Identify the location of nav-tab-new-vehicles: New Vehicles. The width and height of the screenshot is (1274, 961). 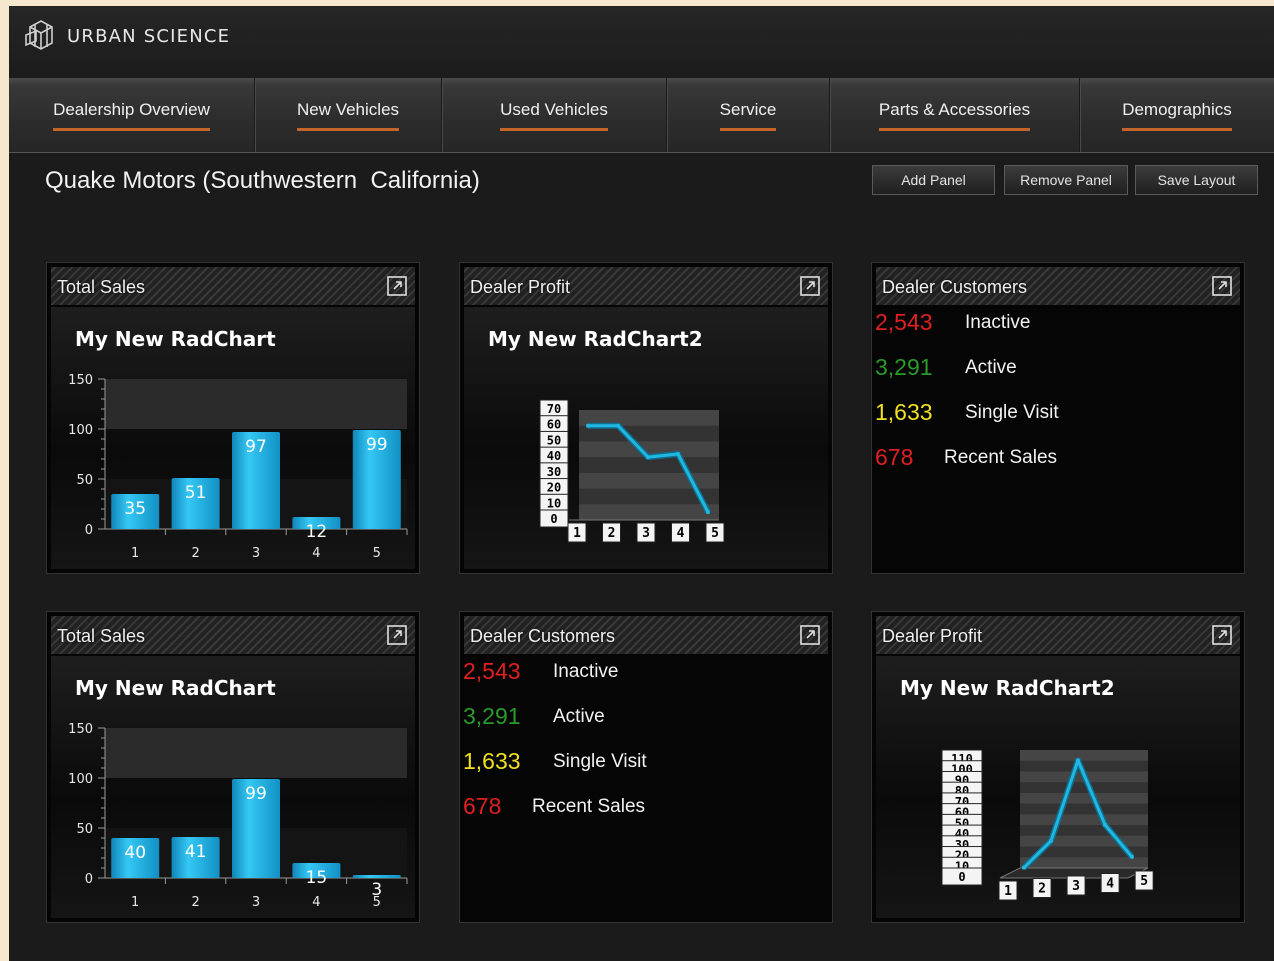
(348, 115).